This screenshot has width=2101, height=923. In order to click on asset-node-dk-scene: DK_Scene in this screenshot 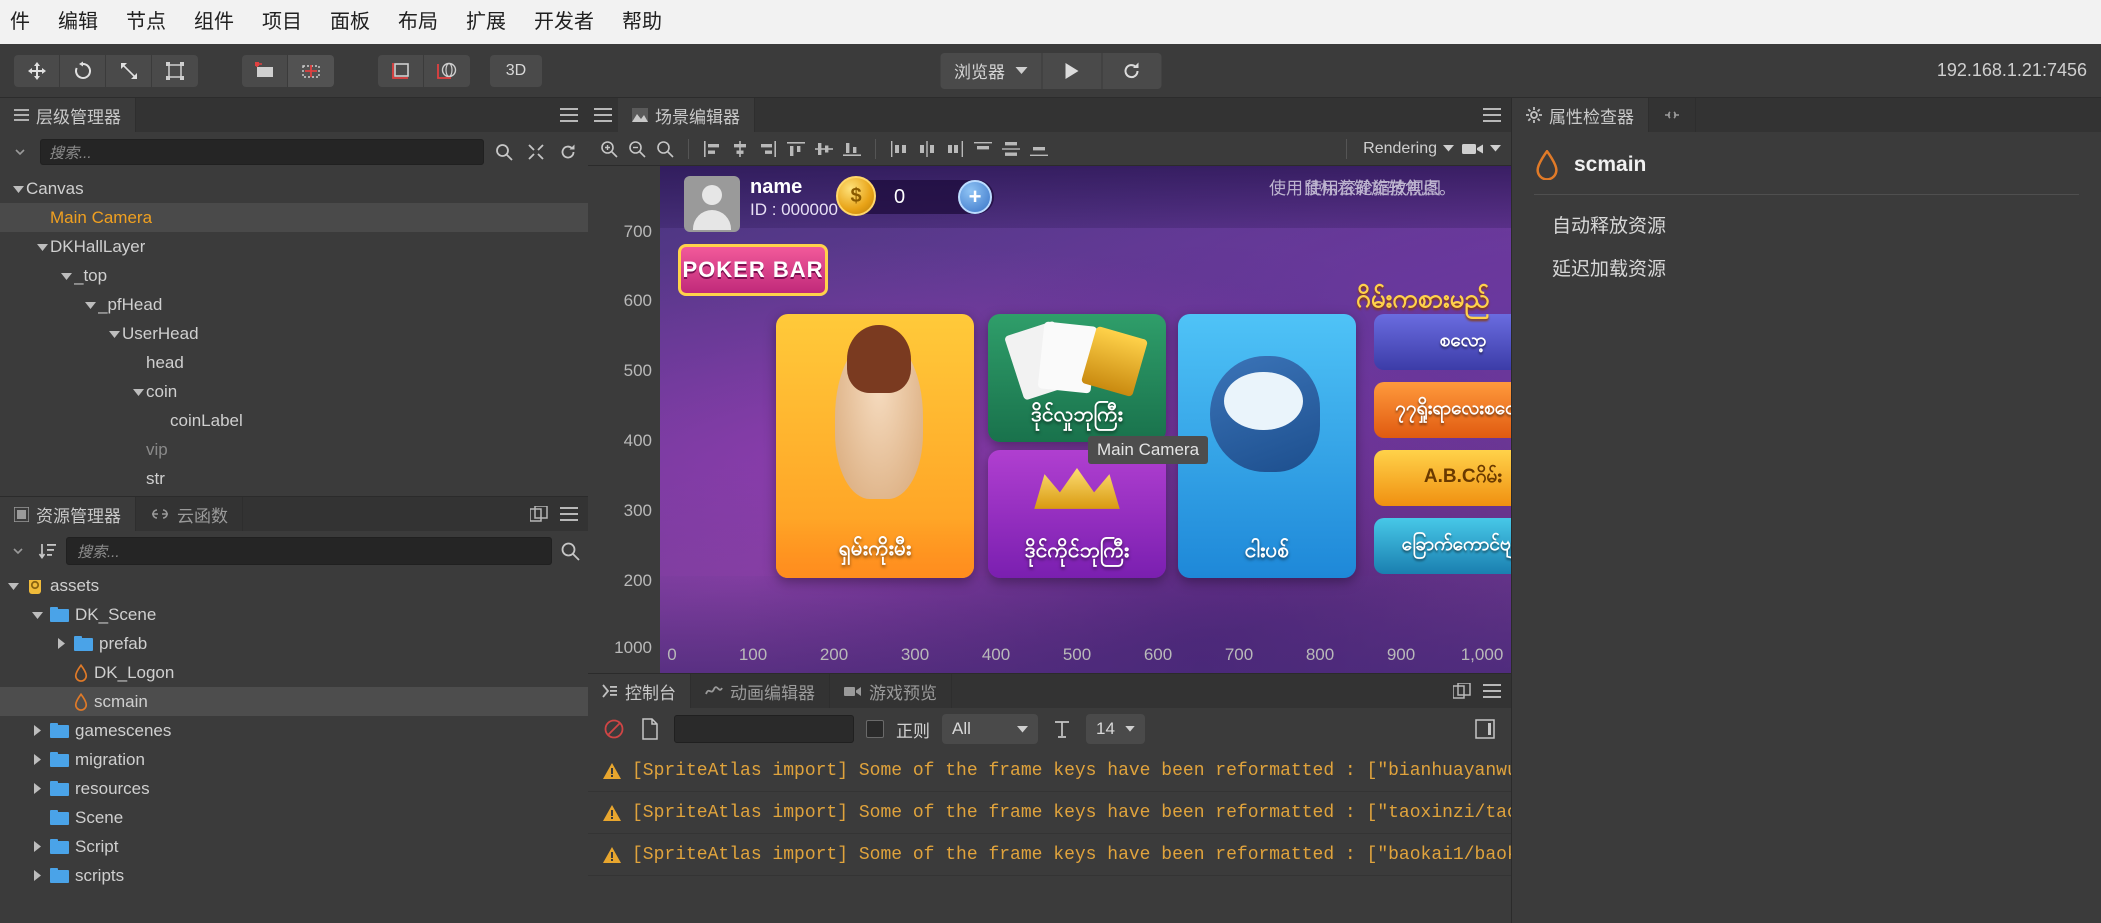, I will do `click(294, 614)`.